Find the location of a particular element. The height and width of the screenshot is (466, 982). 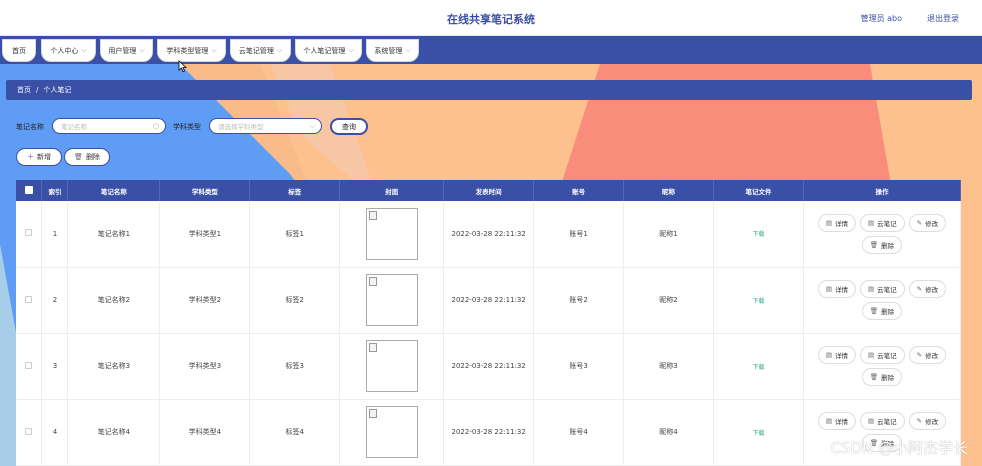

select-all-checkbox is located at coordinates (28, 189).